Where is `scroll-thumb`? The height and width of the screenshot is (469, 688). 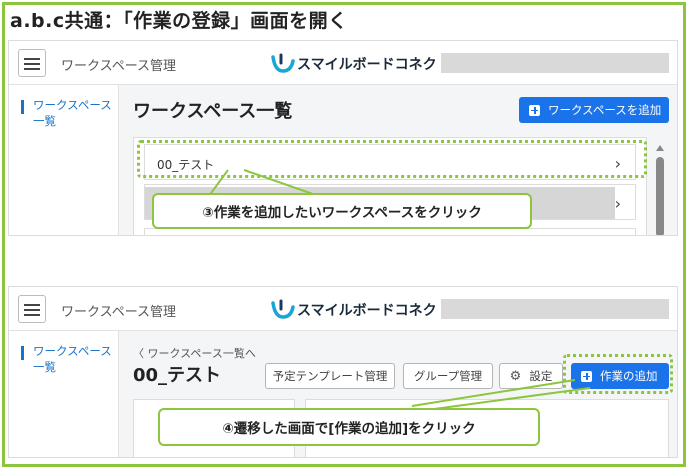 scroll-thumb is located at coordinates (660, 196).